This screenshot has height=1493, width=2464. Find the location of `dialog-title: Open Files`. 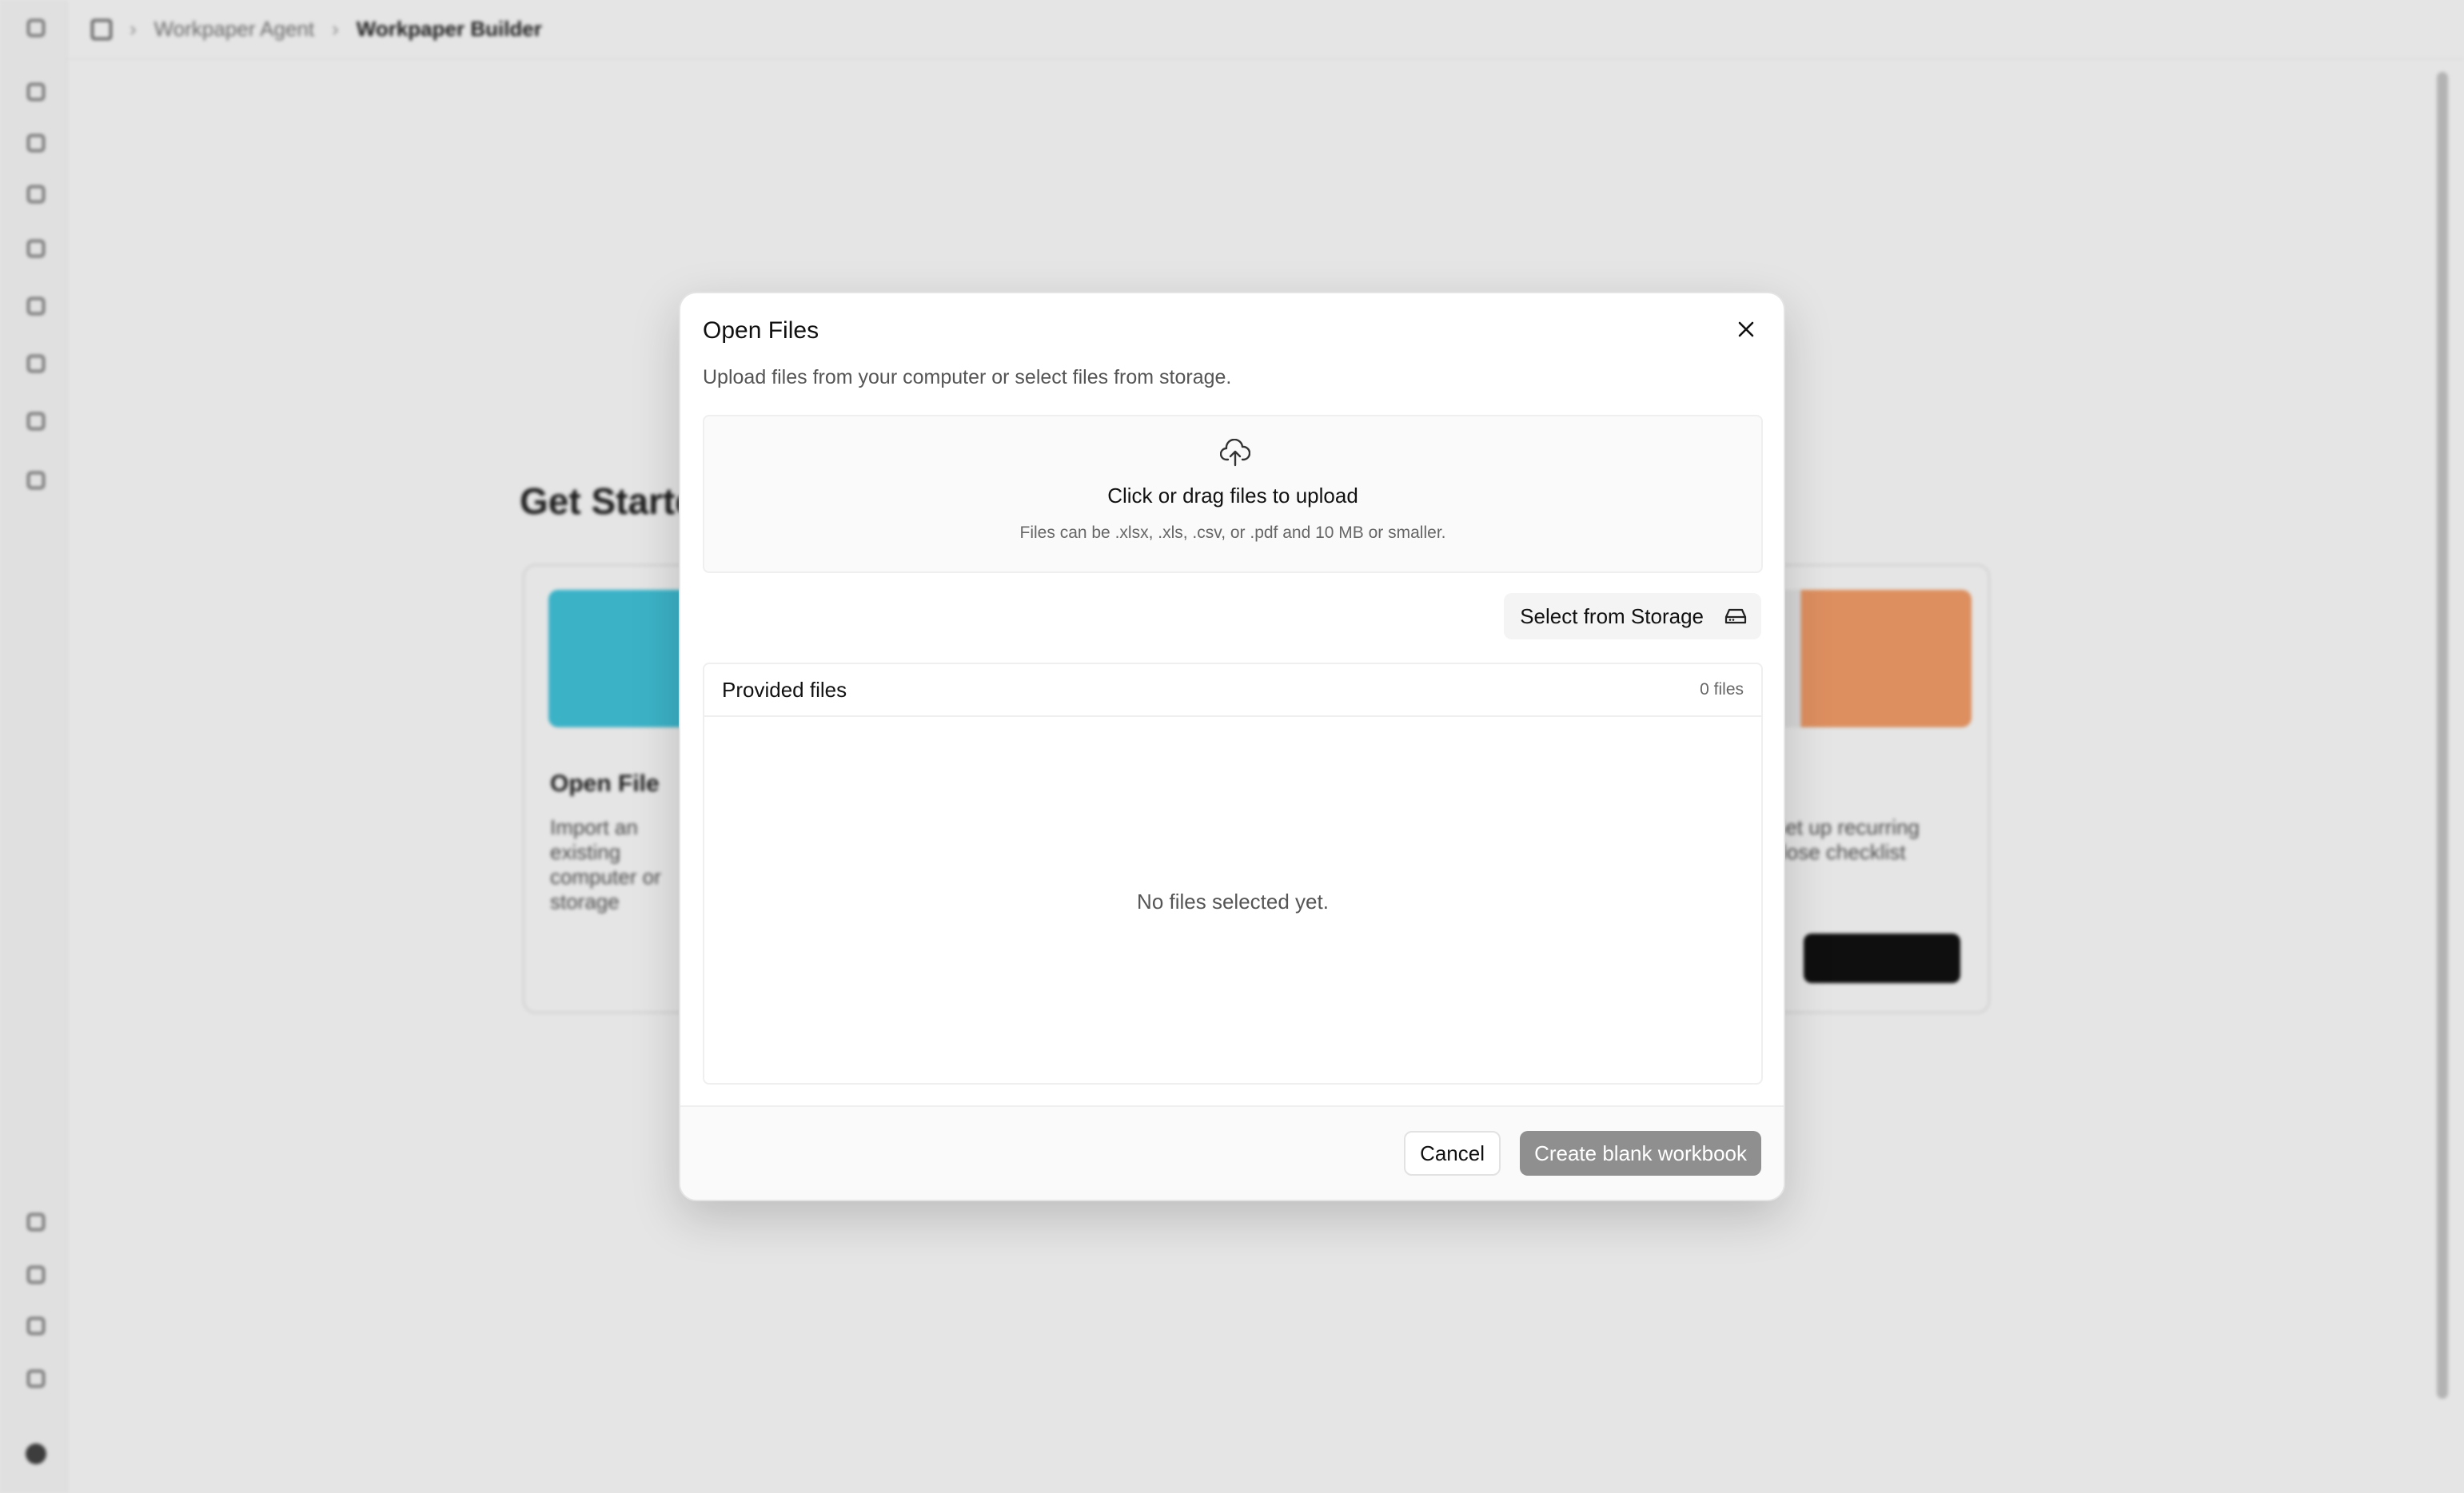

dialog-title: Open Files is located at coordinates (761, 330).